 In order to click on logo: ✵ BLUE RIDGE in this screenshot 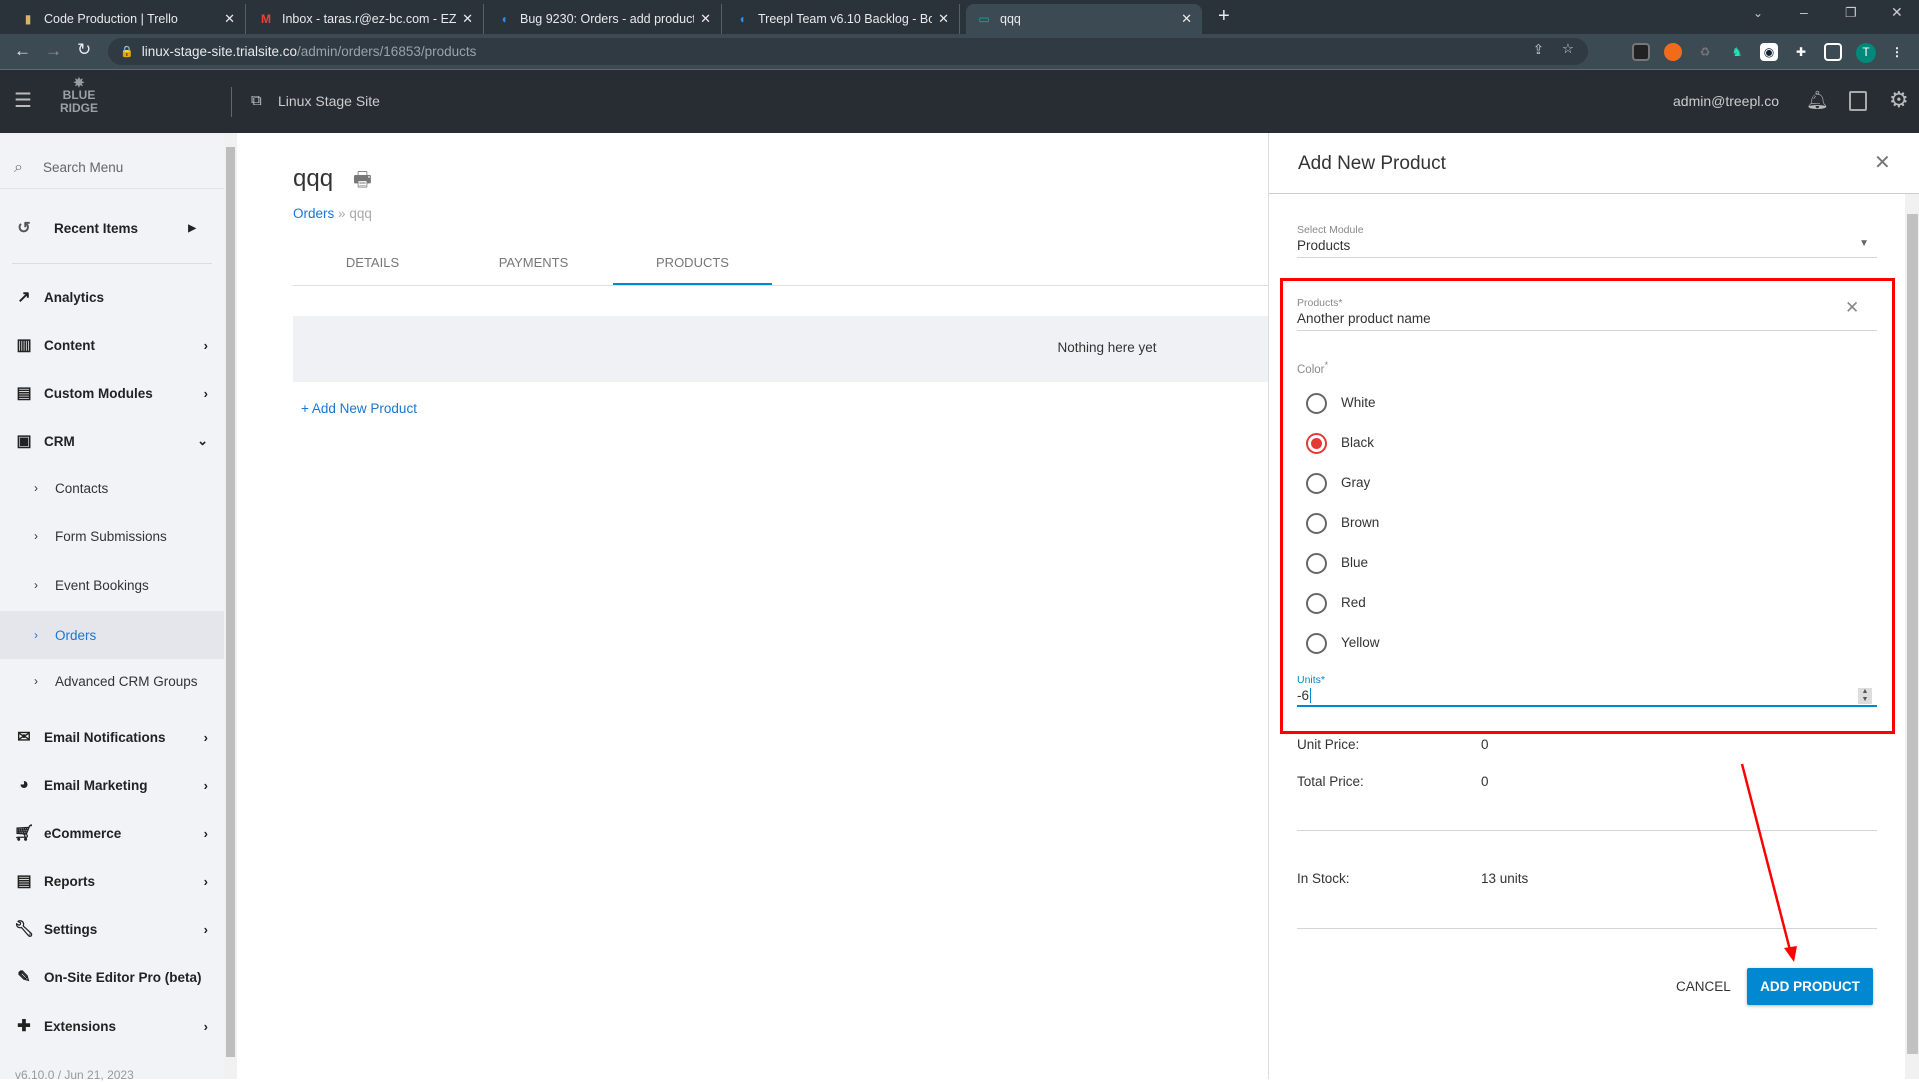, I will do `click(79, 95)`.